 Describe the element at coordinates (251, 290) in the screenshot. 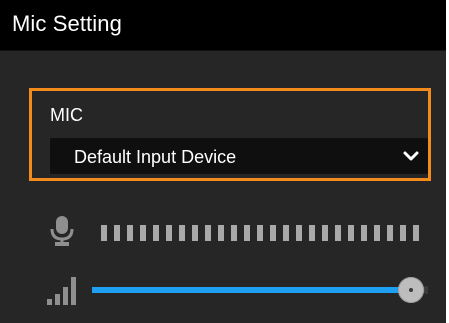

I see `volume-slider-fill` at that location.